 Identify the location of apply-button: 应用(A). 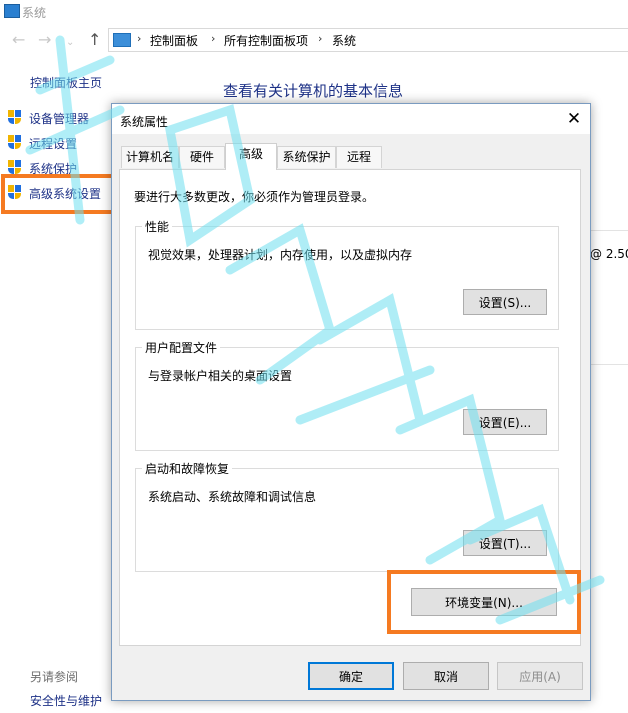
(540, 676).